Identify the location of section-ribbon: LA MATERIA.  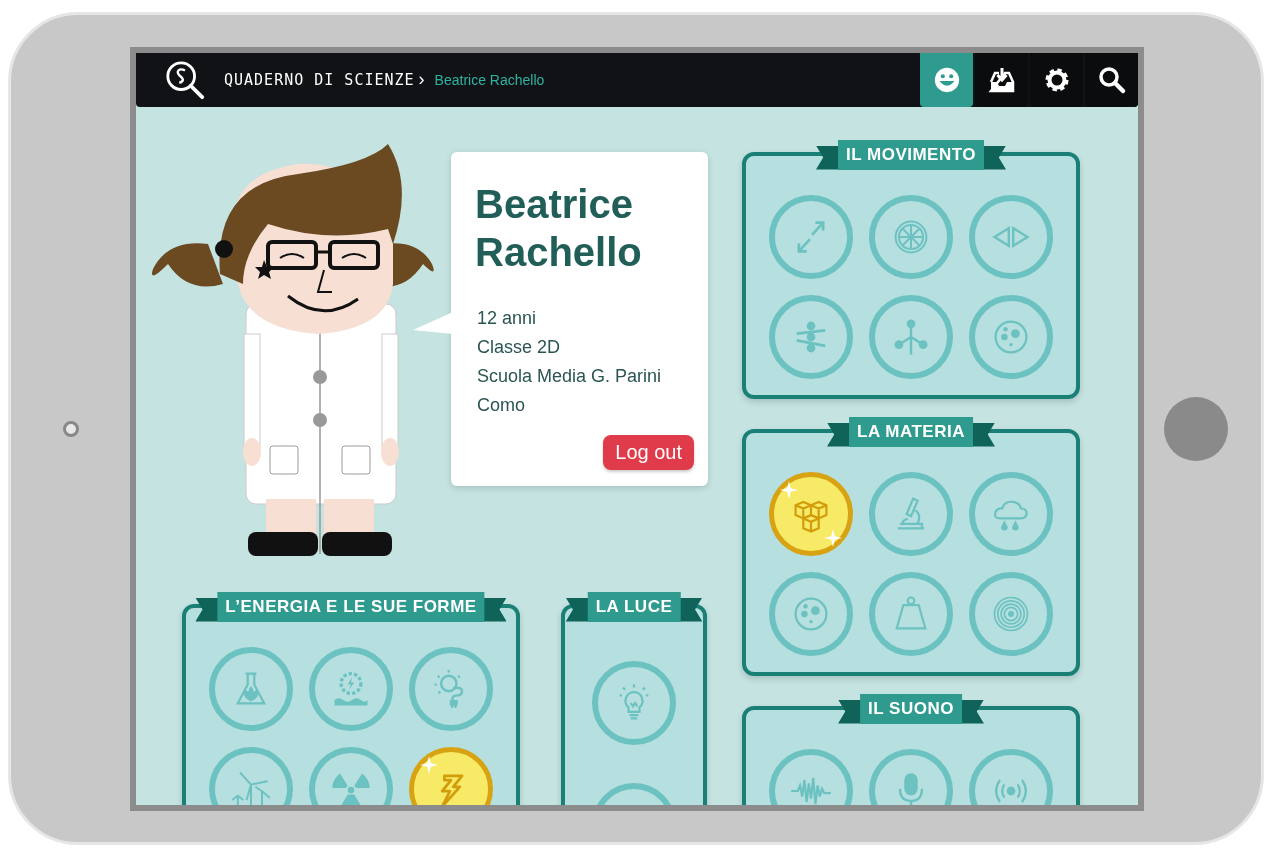
(911, 431).